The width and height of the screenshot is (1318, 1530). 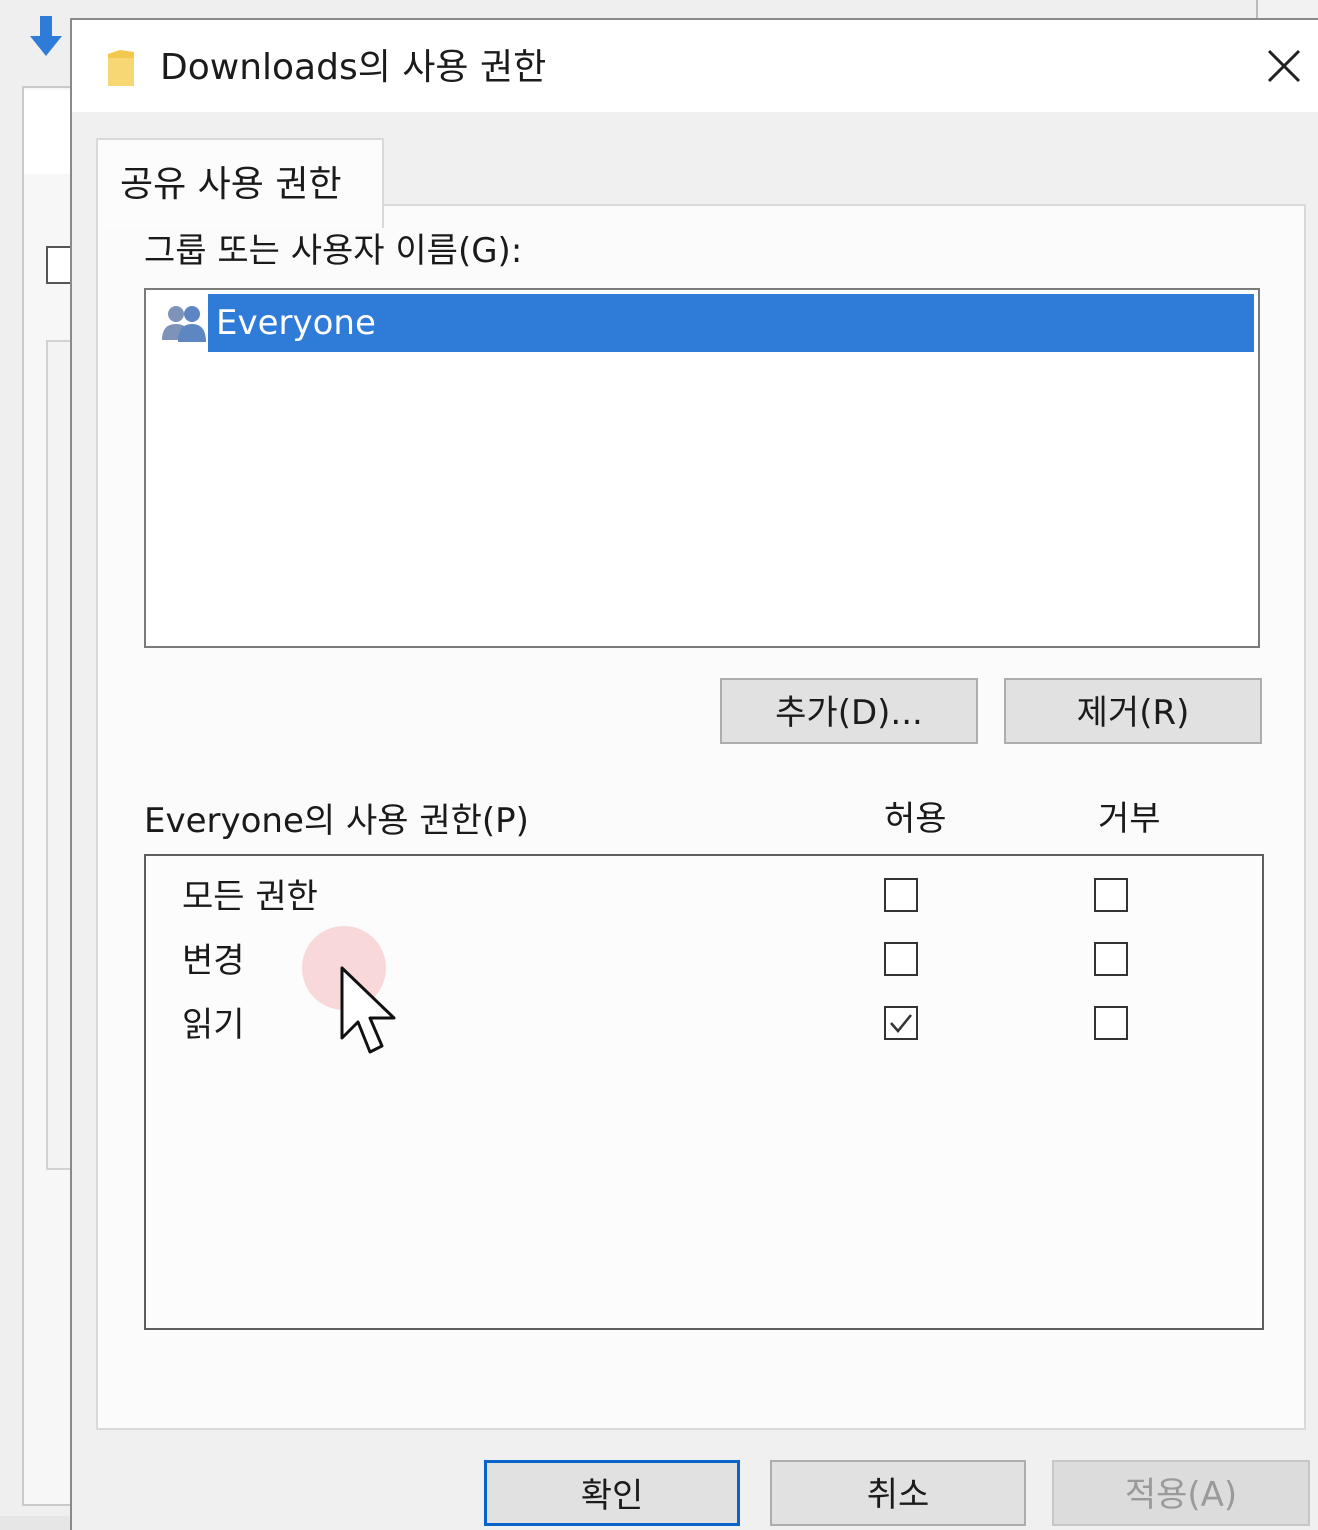 I want to click on checkmark-icon, so click(x=901, y=1023).